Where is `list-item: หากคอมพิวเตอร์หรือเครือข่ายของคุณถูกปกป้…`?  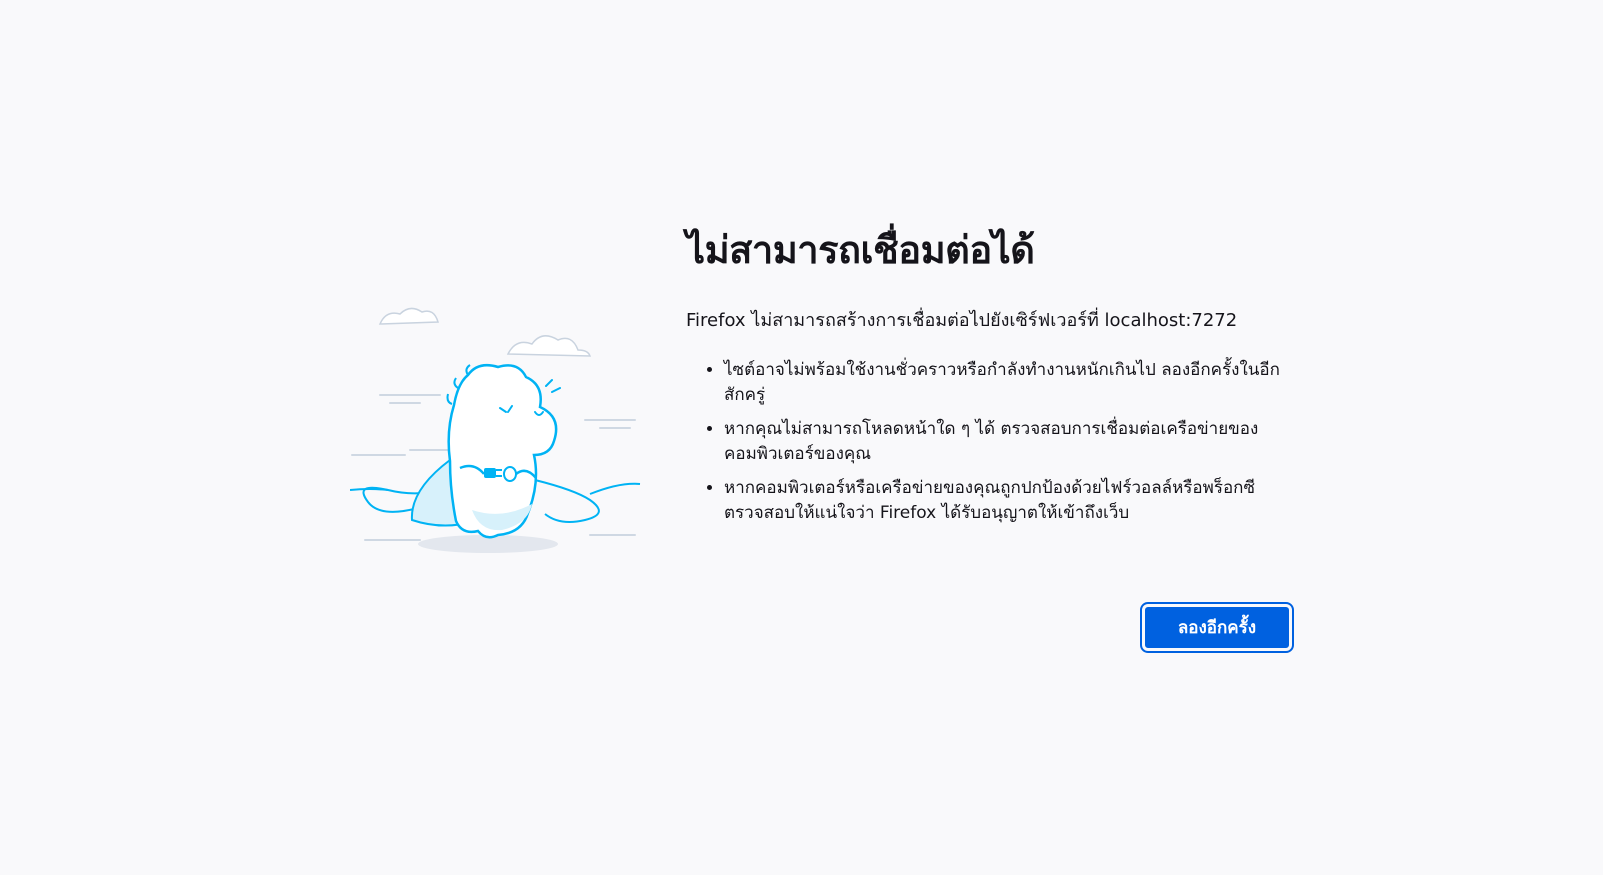
list-item: หากคอมพิวเตอร์หรือเครือข่ายของคุณถูกปกป้… is located at coordinates (1005, 501).